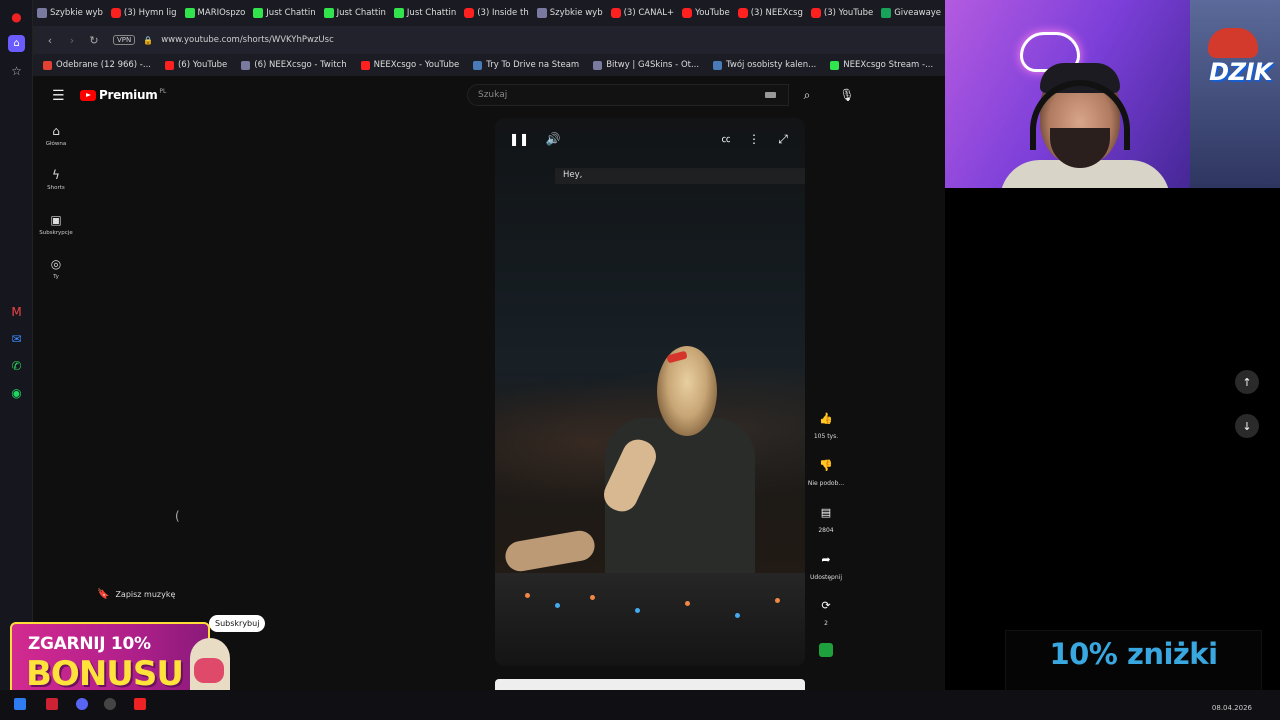  What do you see at coordinates (533, 65) in the screenshot?
I see `bookmark-label: Try To Drive na Steam` at bounding box center [533, 65].